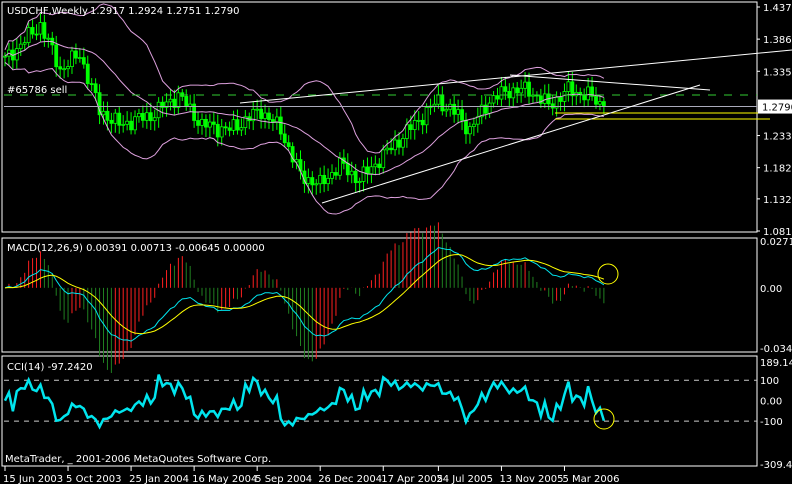  I want to click on cci-tick-label: -100, so click(771, 422).